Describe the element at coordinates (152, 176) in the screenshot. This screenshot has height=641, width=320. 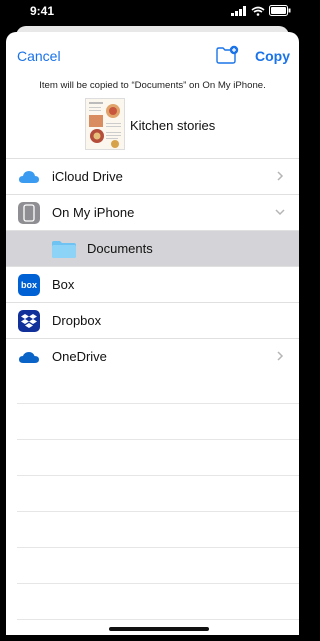
I see `location-icloud-drive: iCloud Drive` at that location.